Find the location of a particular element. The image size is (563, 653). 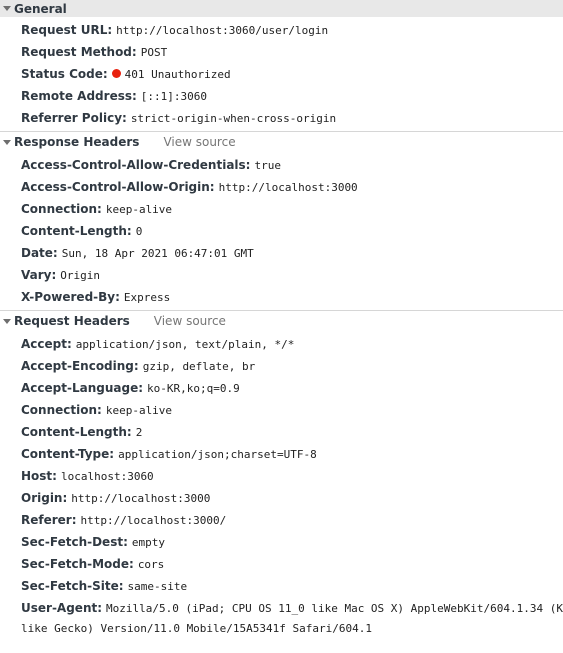

response-header-row: X-Powered-By: Express is located at coordinates (281, 297).